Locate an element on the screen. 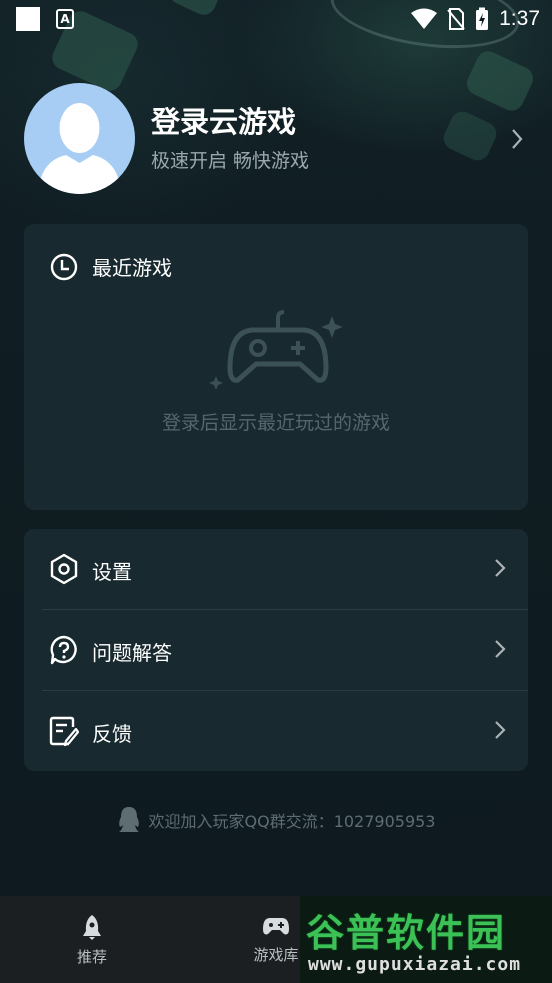 The width and height of the screenshot is (552, 983). avatar is located at coordinates (79, 138).